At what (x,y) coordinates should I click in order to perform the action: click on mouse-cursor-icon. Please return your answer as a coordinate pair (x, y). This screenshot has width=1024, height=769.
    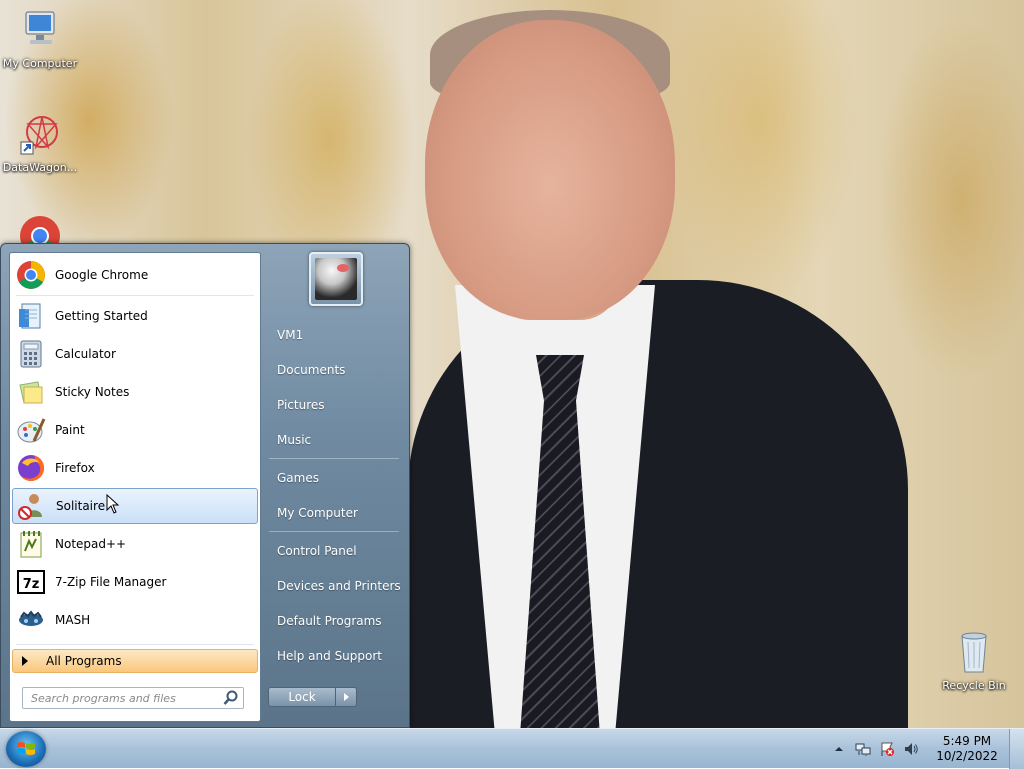
    Looking at the image, I should click on (113, 504).